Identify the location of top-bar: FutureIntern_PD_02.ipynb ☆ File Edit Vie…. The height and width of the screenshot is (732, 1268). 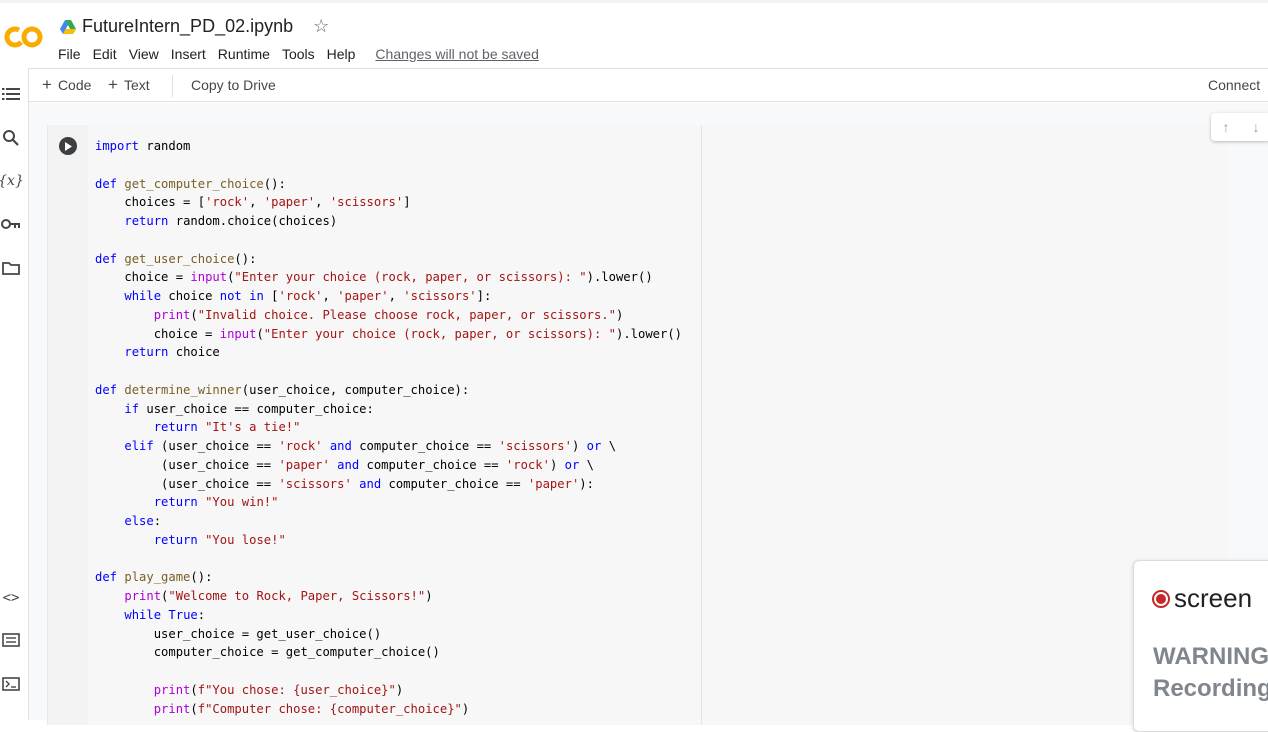
(634, 33).